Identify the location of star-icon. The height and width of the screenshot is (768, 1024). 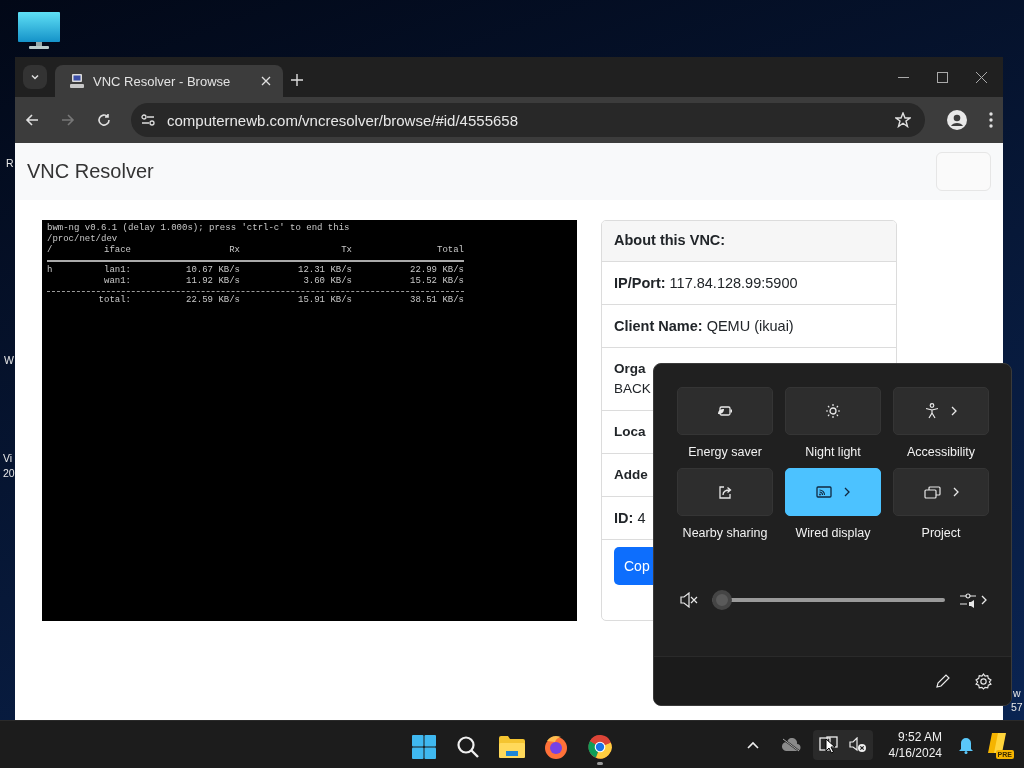
(903, 120).